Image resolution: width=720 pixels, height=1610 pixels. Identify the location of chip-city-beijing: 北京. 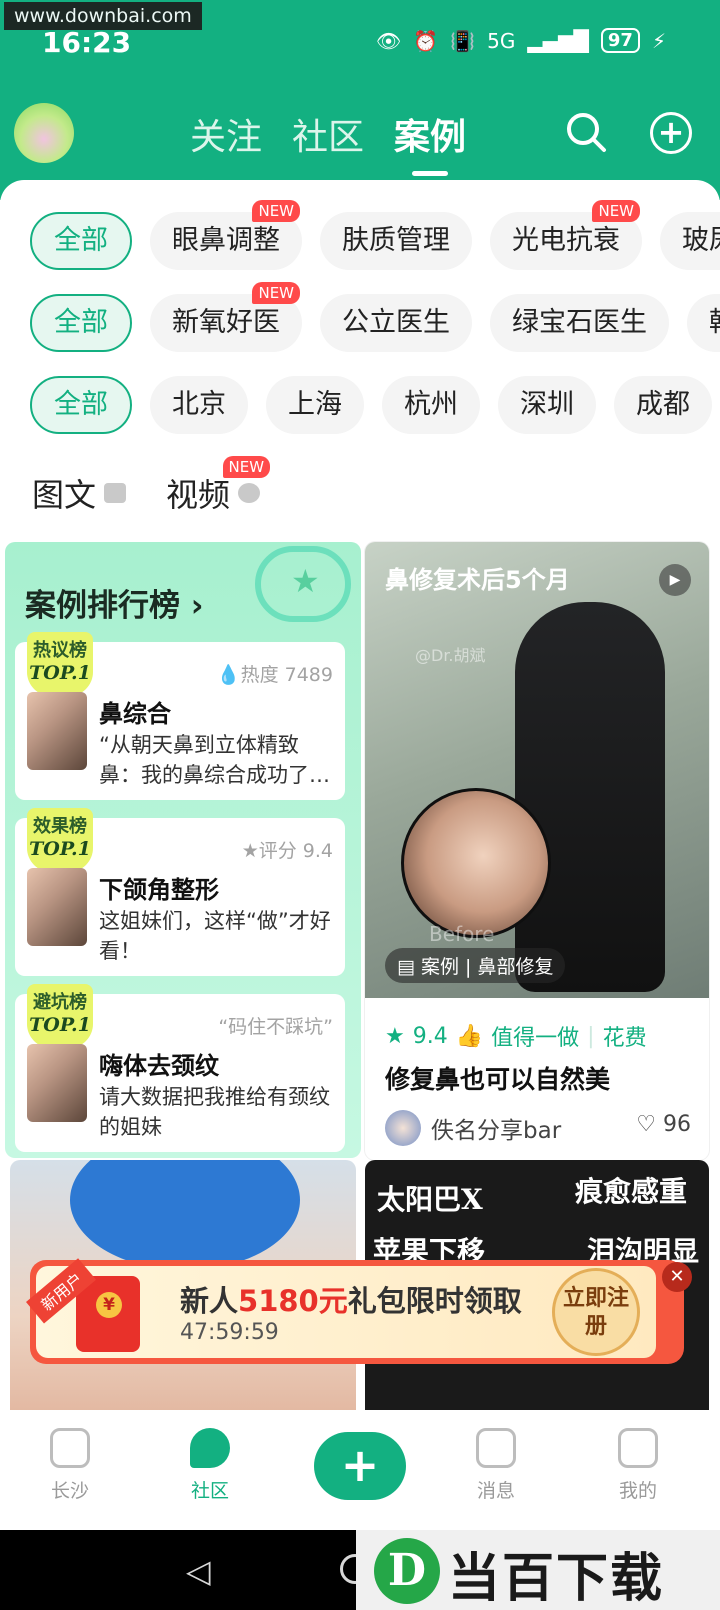
(199, 405).